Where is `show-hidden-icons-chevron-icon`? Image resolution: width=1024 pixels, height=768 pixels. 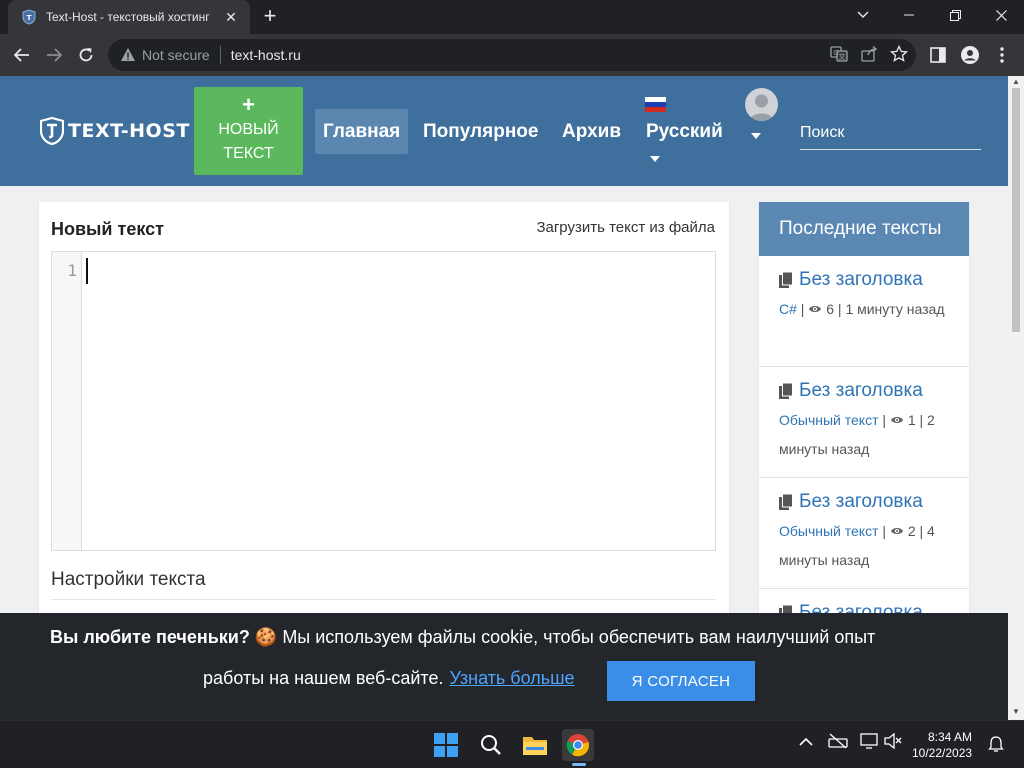
show-hidden-icons-chevron-icon is located at coordinates (806, 742).